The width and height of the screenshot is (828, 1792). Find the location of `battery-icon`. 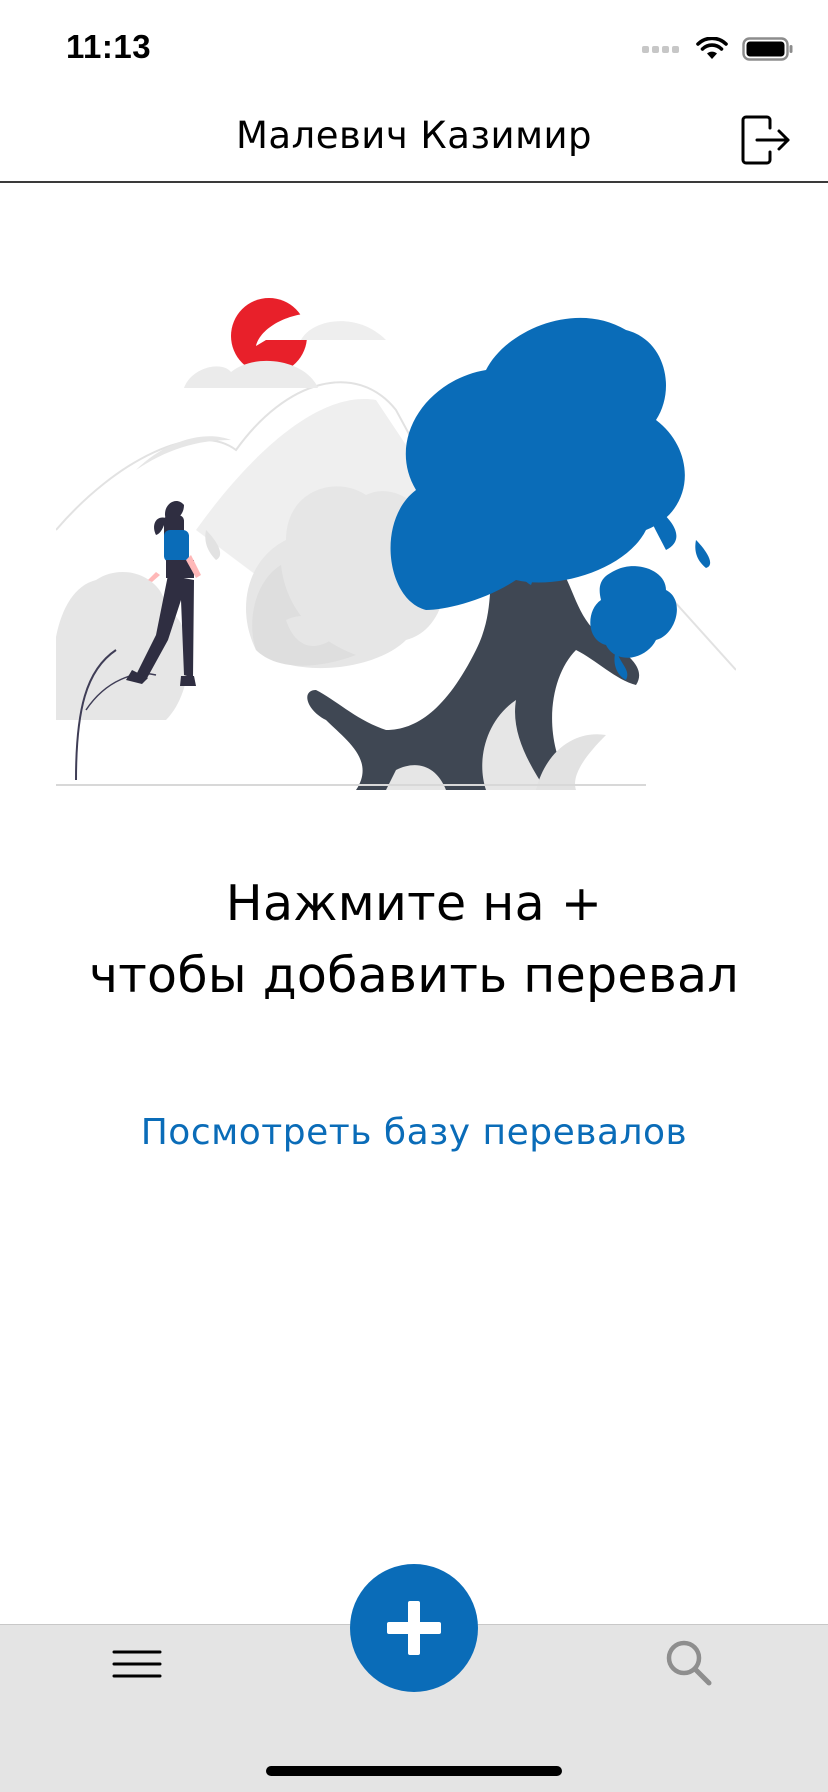

battery-icon is located at coordinates (767, 49).